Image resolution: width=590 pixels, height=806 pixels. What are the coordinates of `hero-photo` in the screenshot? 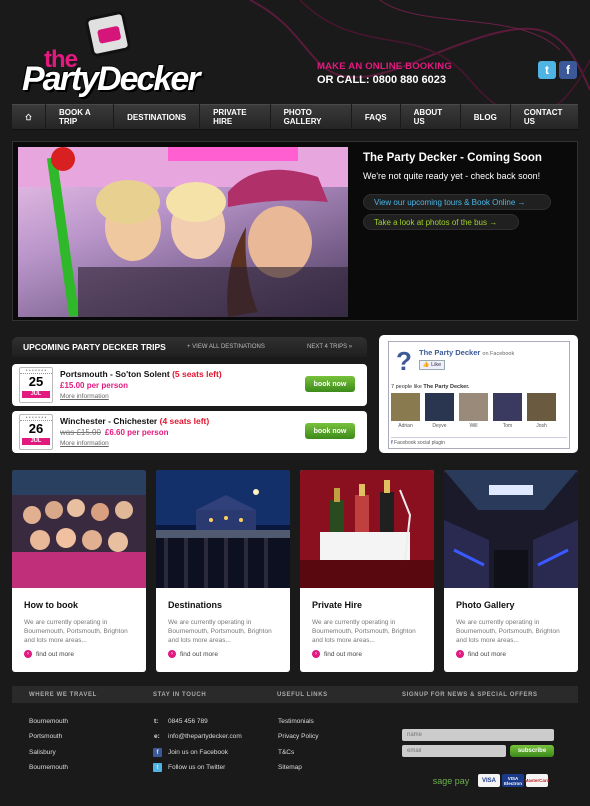 It's located at (183, 232).